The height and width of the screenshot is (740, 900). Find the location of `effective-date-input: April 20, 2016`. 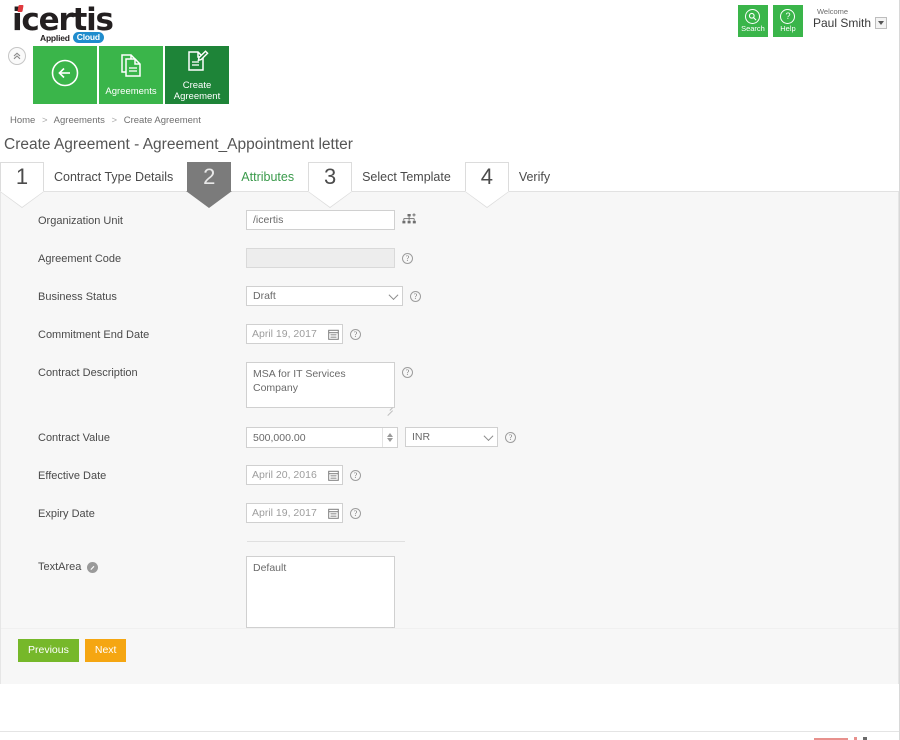

effective-date-input: April 20, 2016 is located at coordinates (294, 475).